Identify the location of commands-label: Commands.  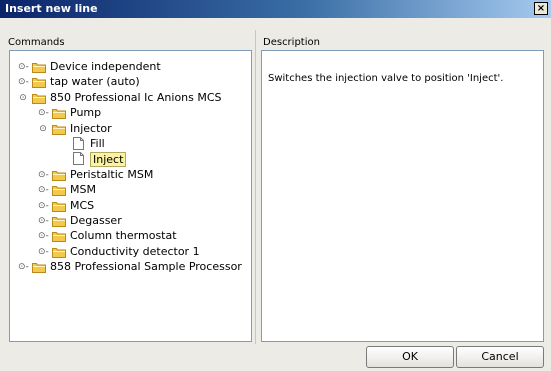
(36, 42).